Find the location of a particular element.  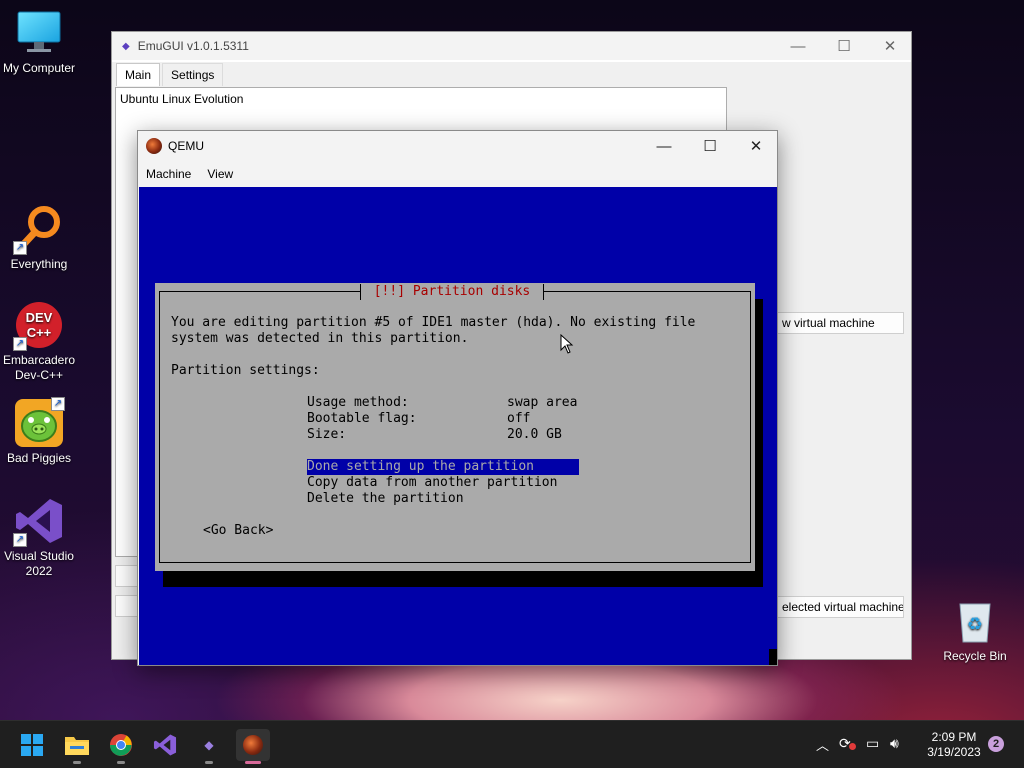

desktop-icon-bad-piggies: ↗ Bad Piggies is located at coordinates (39, 431).